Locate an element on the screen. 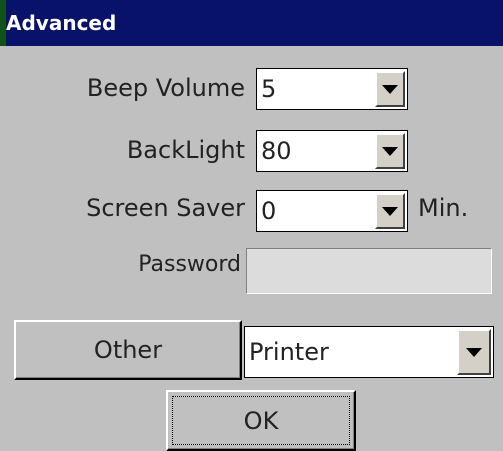 This screenshot has width=503, height=451. ok-button: OK is located at coordinates (261, 420).